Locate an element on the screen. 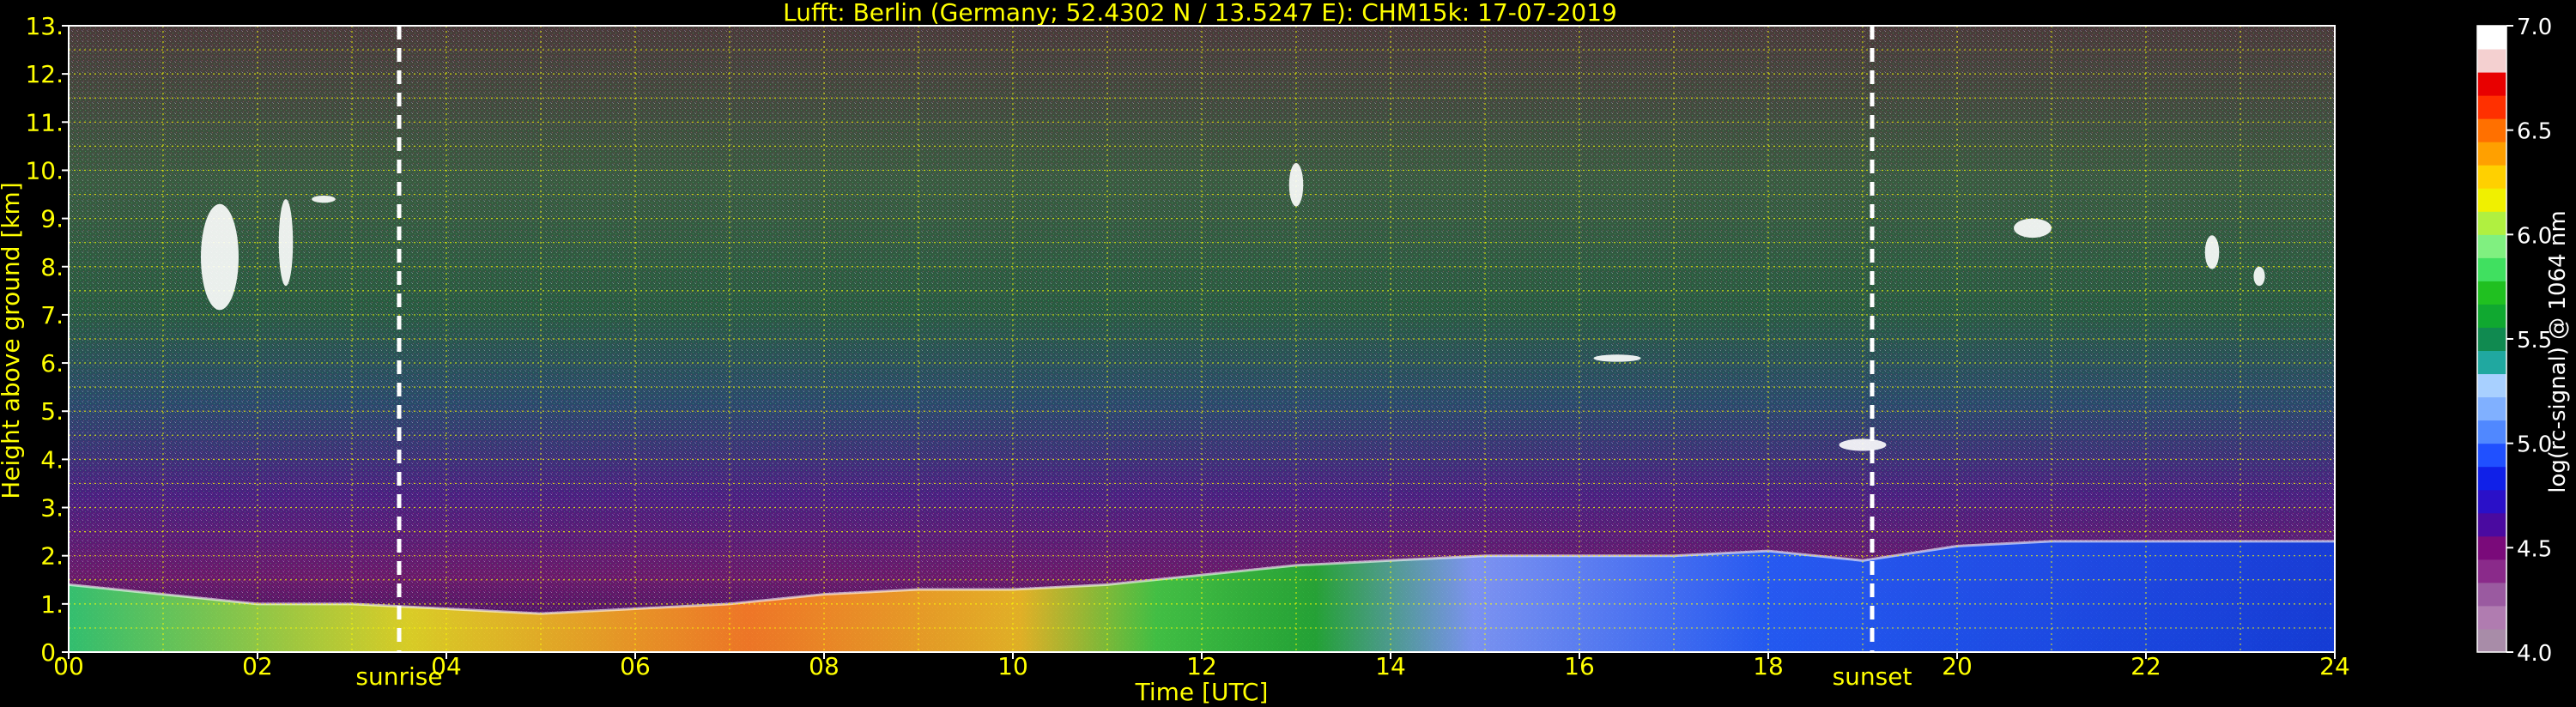 This screenshot has height=707, width=2576. y-tick-label: 6. is located at coordinates (52, 363).